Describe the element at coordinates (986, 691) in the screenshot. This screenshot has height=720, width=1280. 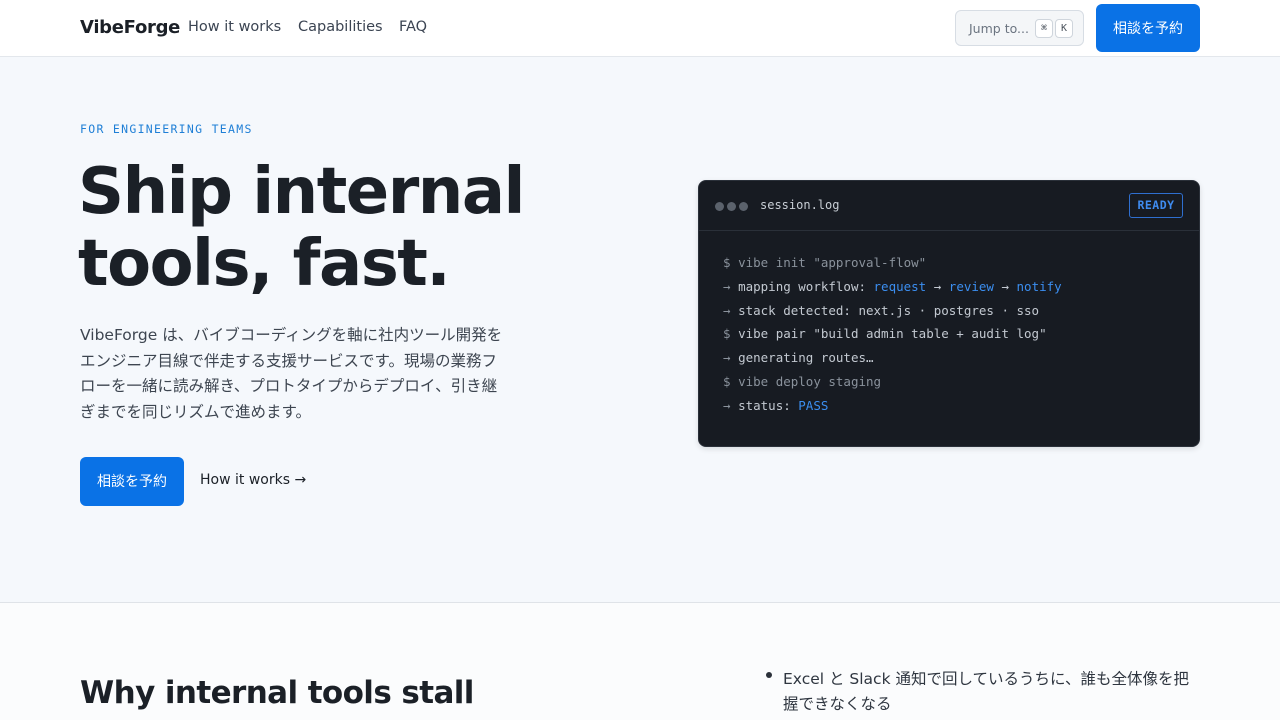
I see `why-bullet-text: Excel と Slack 通知で回しているうちに、誰も全体像を把握できなくなる` at that location.